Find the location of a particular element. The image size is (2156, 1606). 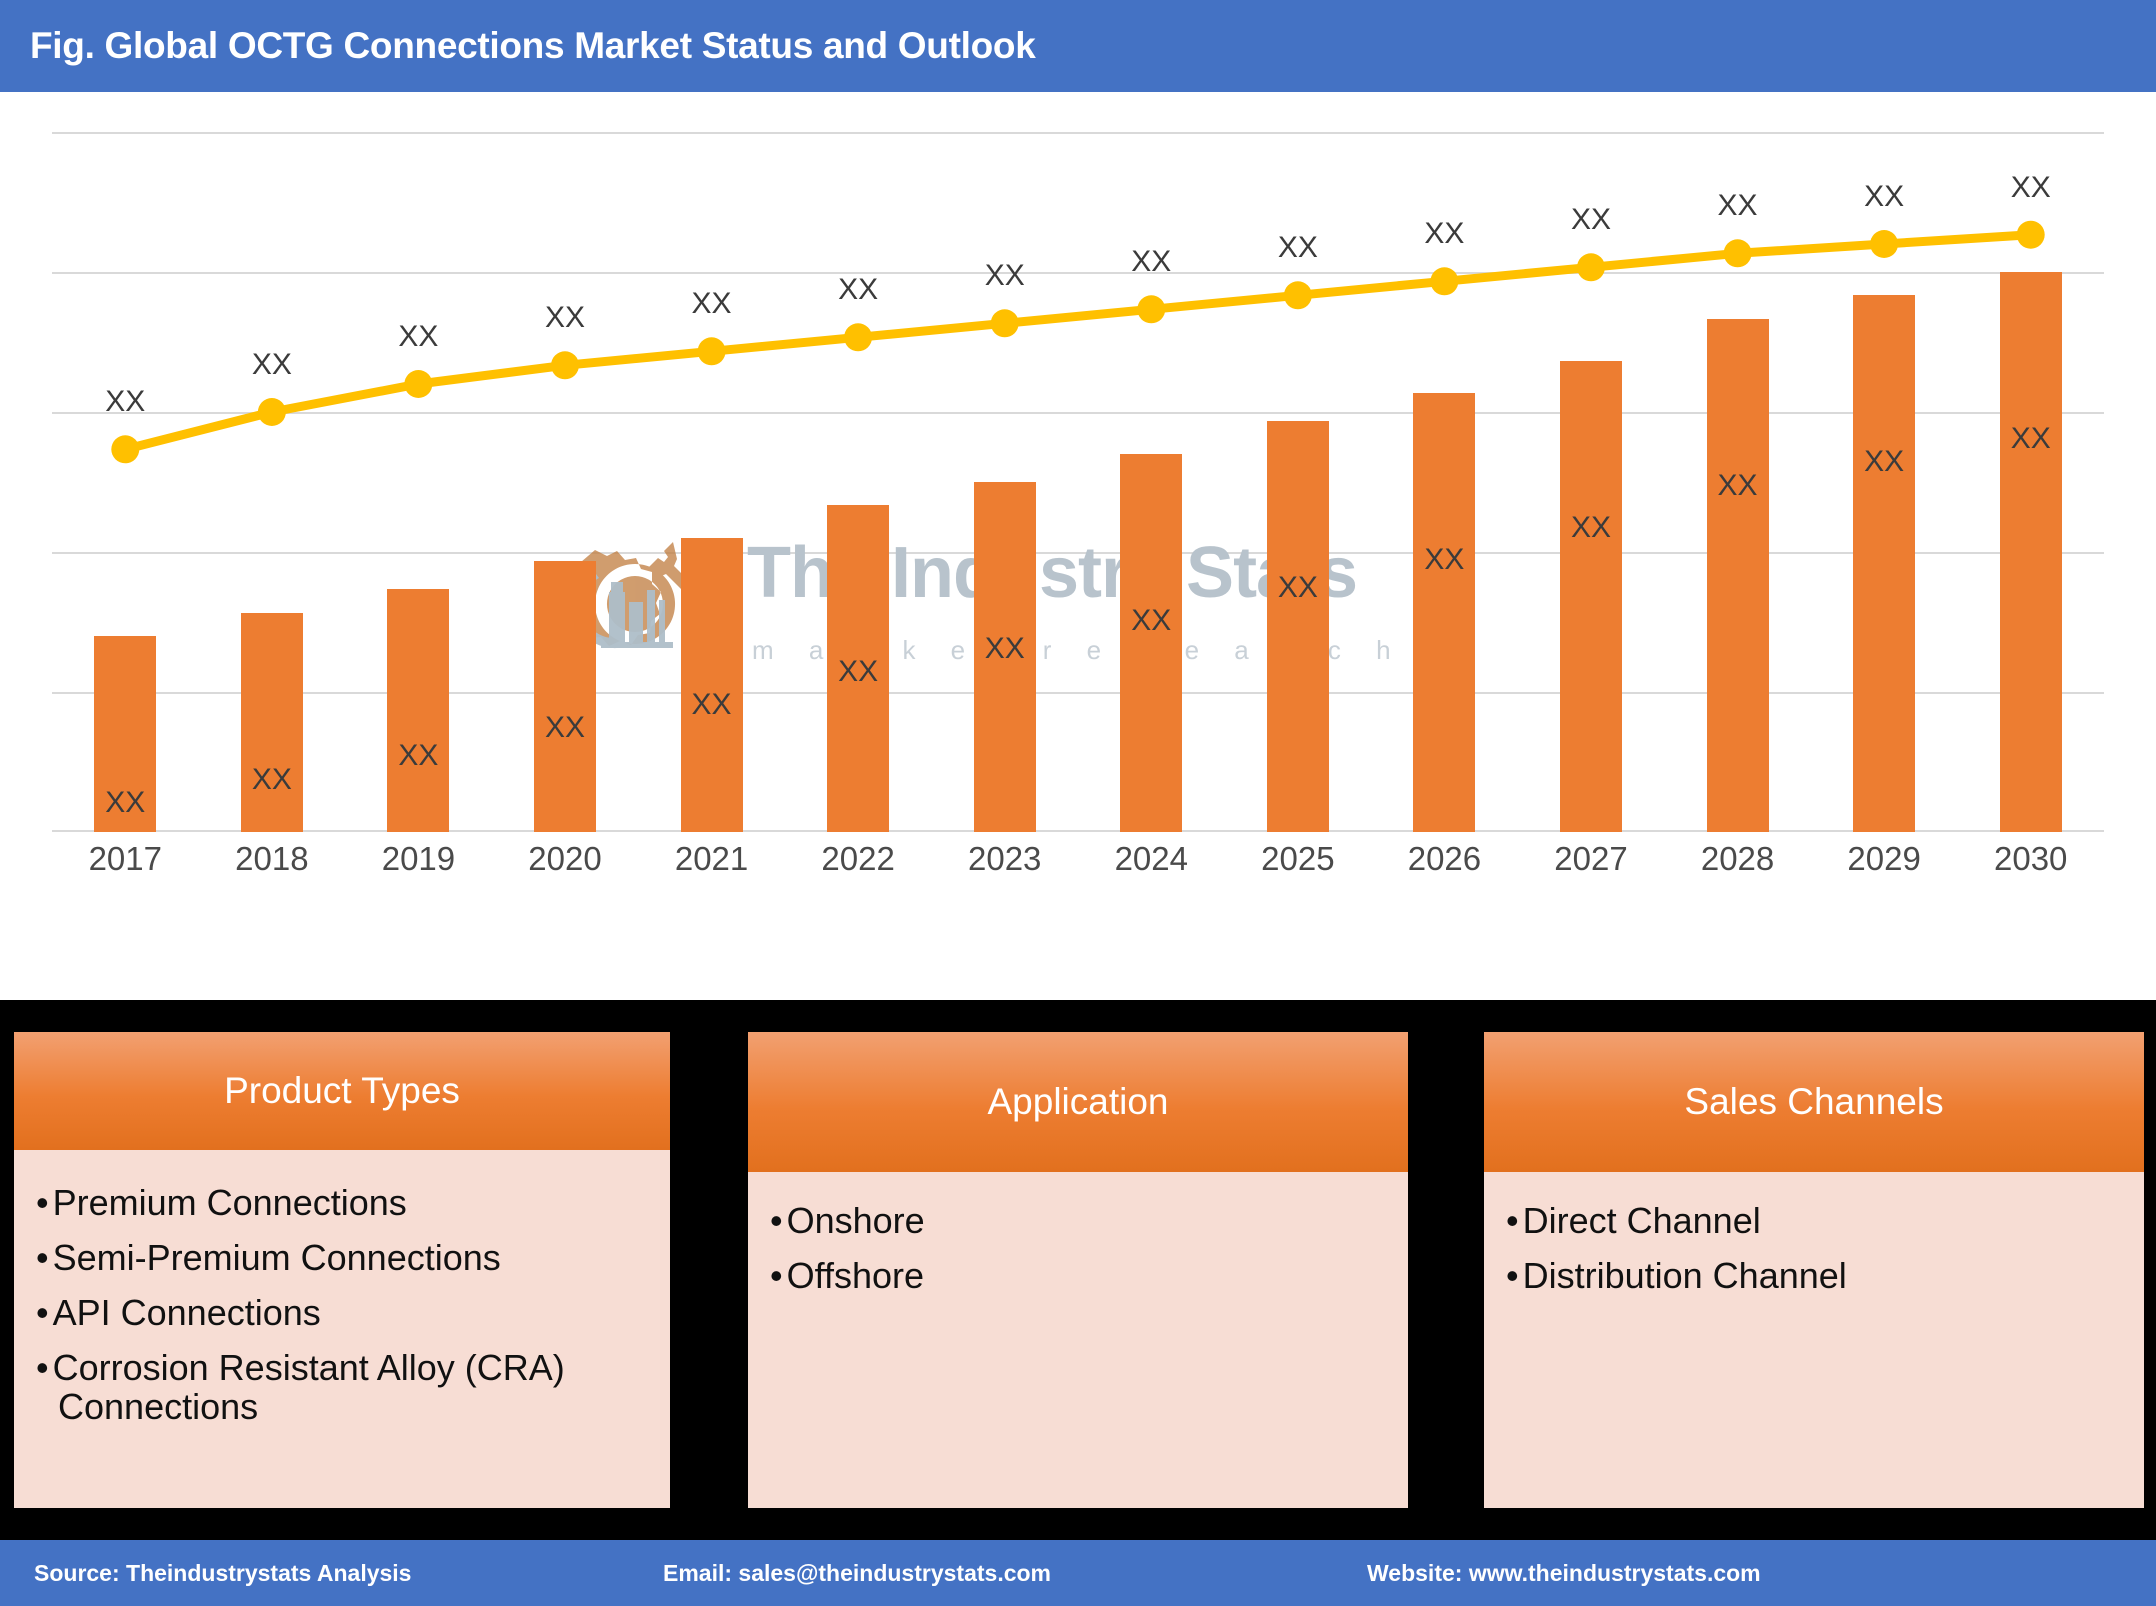

footer-source: Source: Theindustrystats Analysis is located at coordinates (223, 1572).